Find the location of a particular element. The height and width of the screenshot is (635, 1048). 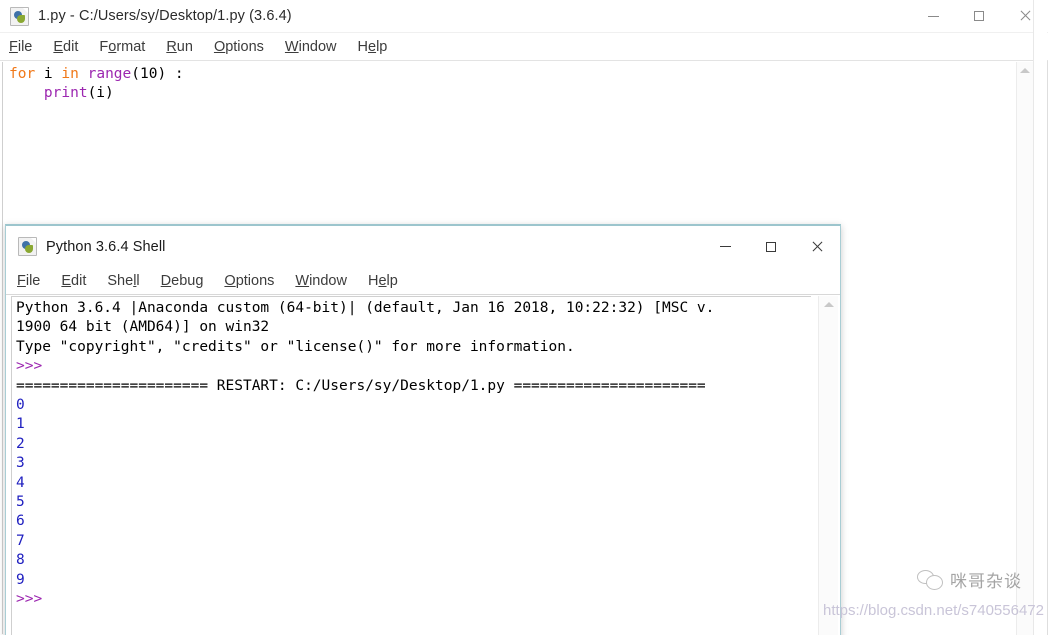

editor-menu-format: Format is located at coordinates (122, 47).